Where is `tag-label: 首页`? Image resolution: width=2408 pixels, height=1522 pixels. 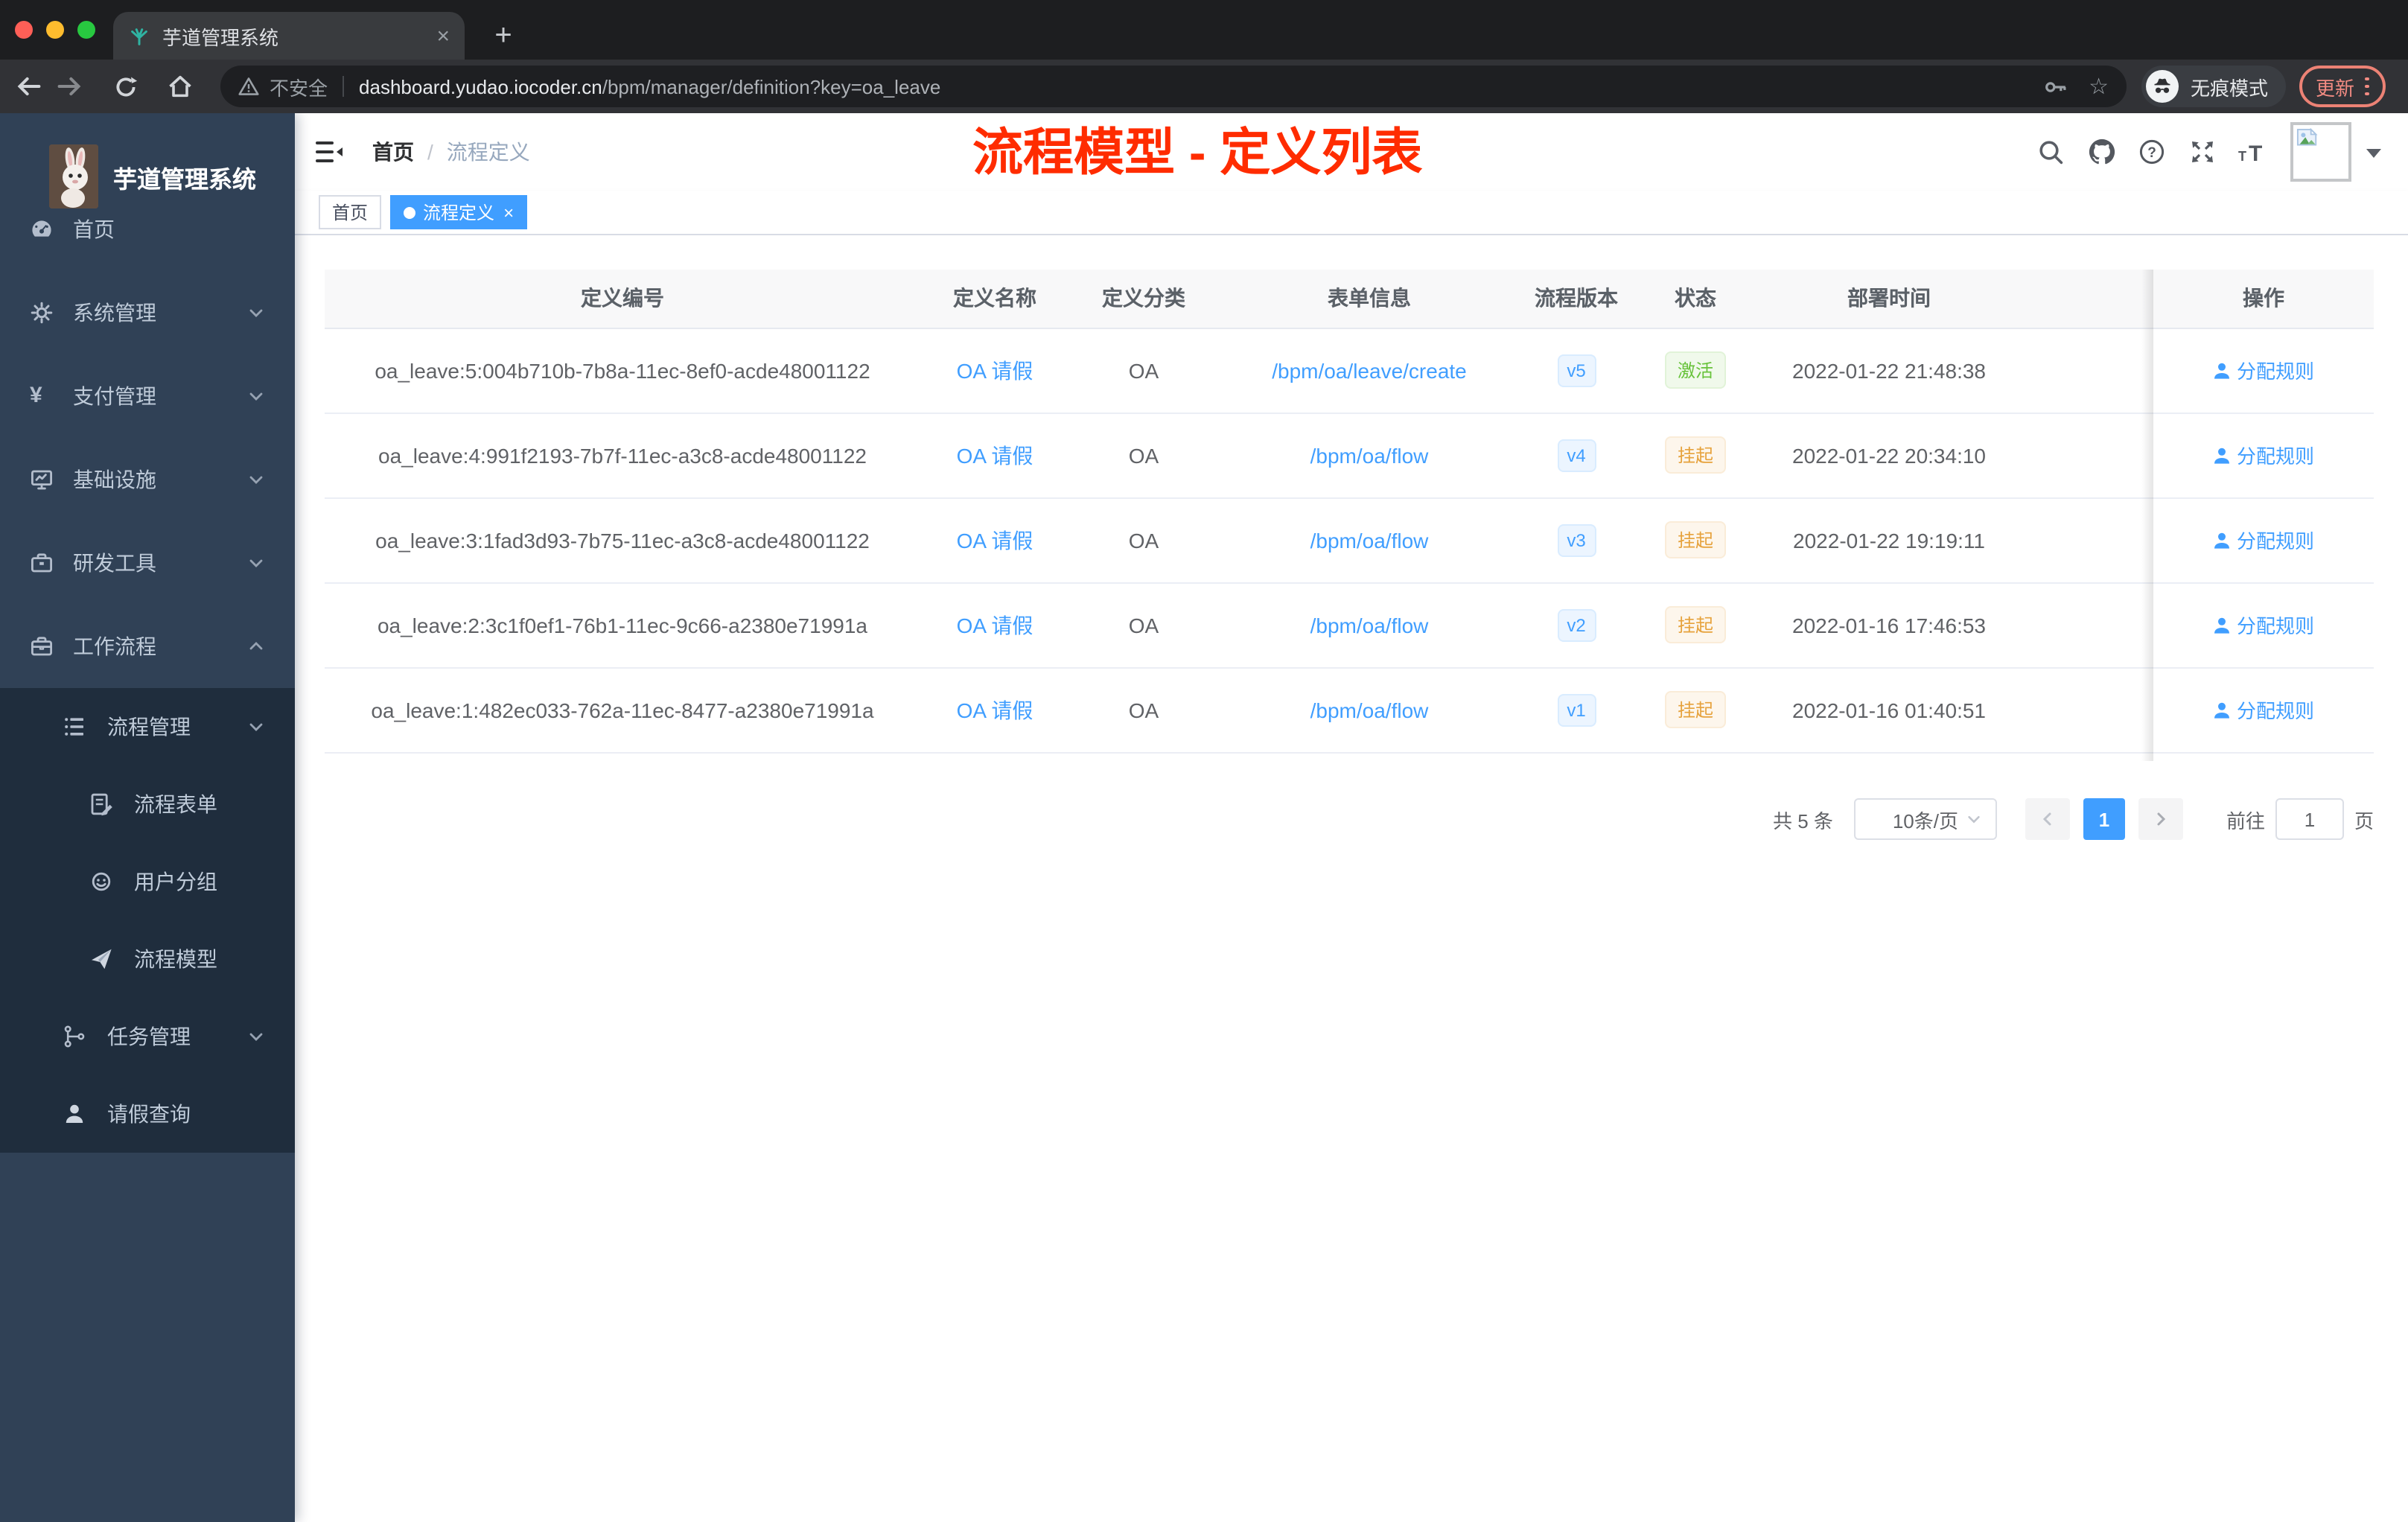 tag-label: 首页 is located at coordinates (350, 213).